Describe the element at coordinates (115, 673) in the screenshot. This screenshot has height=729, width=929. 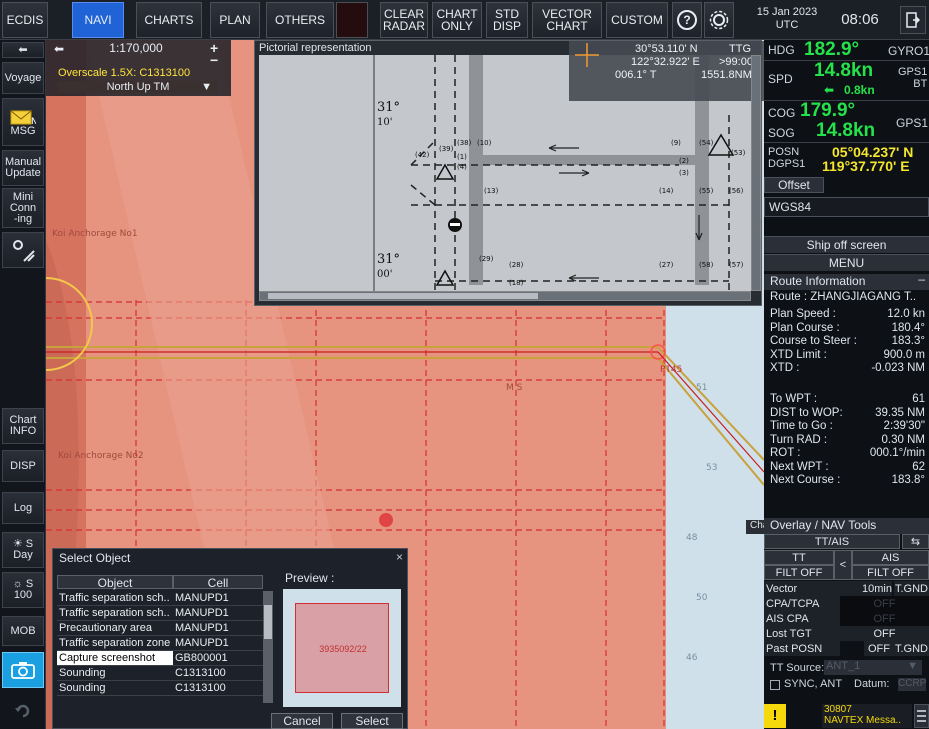
I see `object-name: Sounding` at that location.